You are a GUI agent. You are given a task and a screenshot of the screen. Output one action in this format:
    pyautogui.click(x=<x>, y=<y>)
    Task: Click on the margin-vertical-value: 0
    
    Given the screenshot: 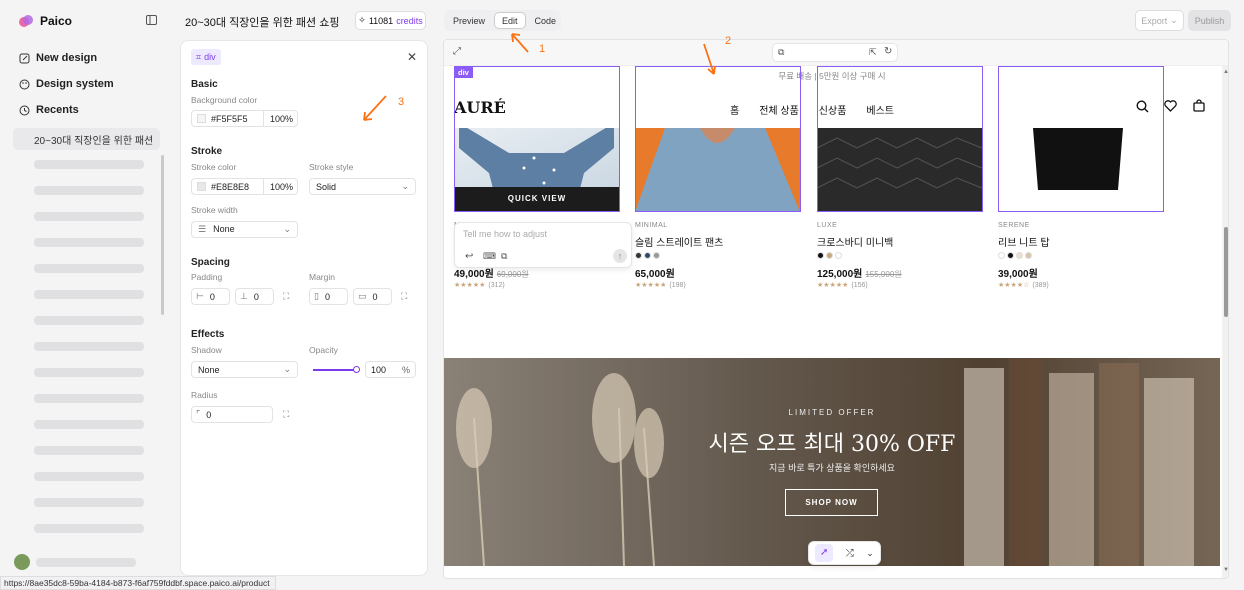 What is the action you would take?
    pyautogui.click(x=375, y=297)
    